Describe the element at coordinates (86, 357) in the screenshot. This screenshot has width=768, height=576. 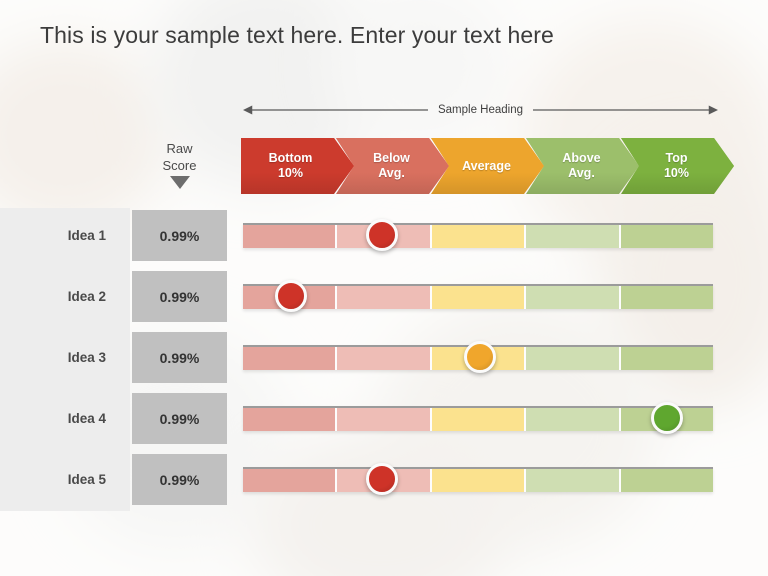
I see `row-label-3: Idea 3` at that location.